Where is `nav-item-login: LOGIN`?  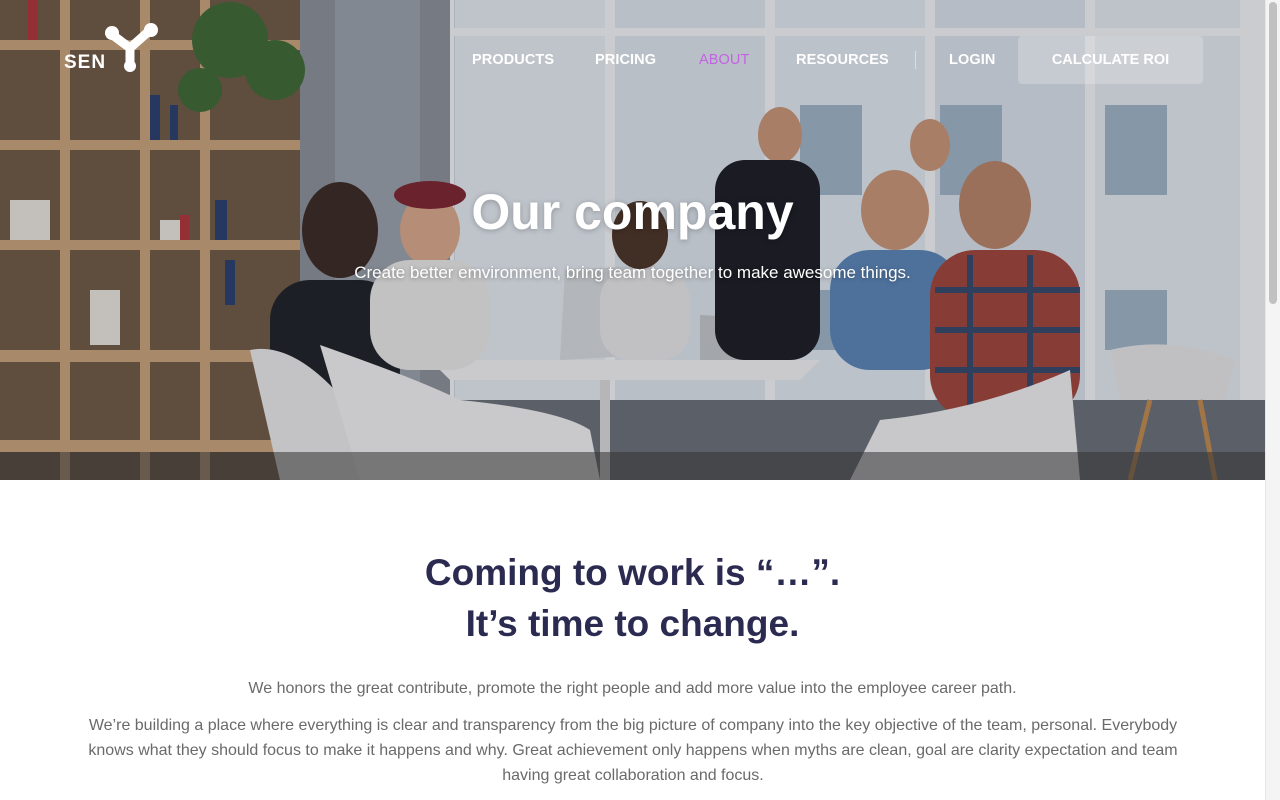 nav-item-login: LOGIN is located at coordinates (972, 60).